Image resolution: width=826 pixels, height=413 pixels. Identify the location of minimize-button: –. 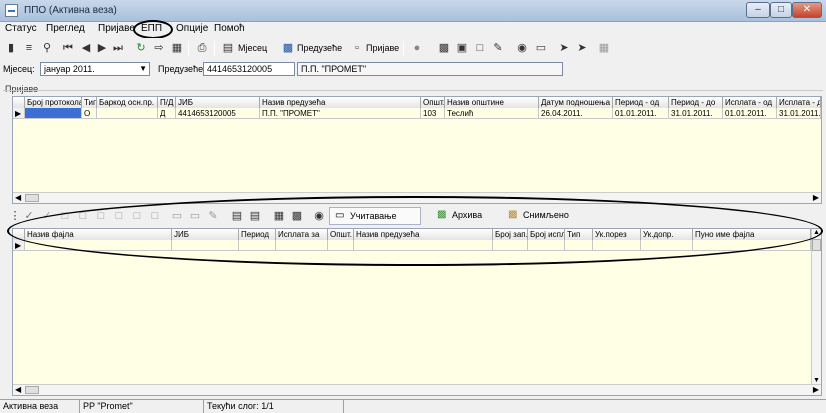
(758, 10).